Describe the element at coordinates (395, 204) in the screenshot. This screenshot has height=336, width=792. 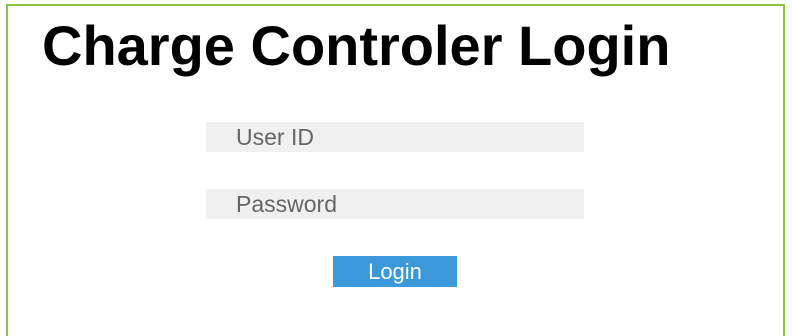
I see `password-input` at that location.